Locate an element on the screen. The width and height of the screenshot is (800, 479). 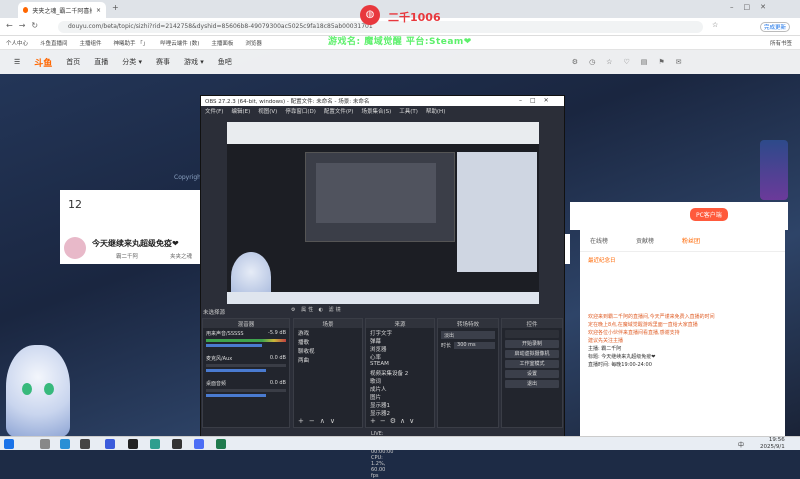
menu-edit: 编辑(E) is located at coordinates (240, 111).